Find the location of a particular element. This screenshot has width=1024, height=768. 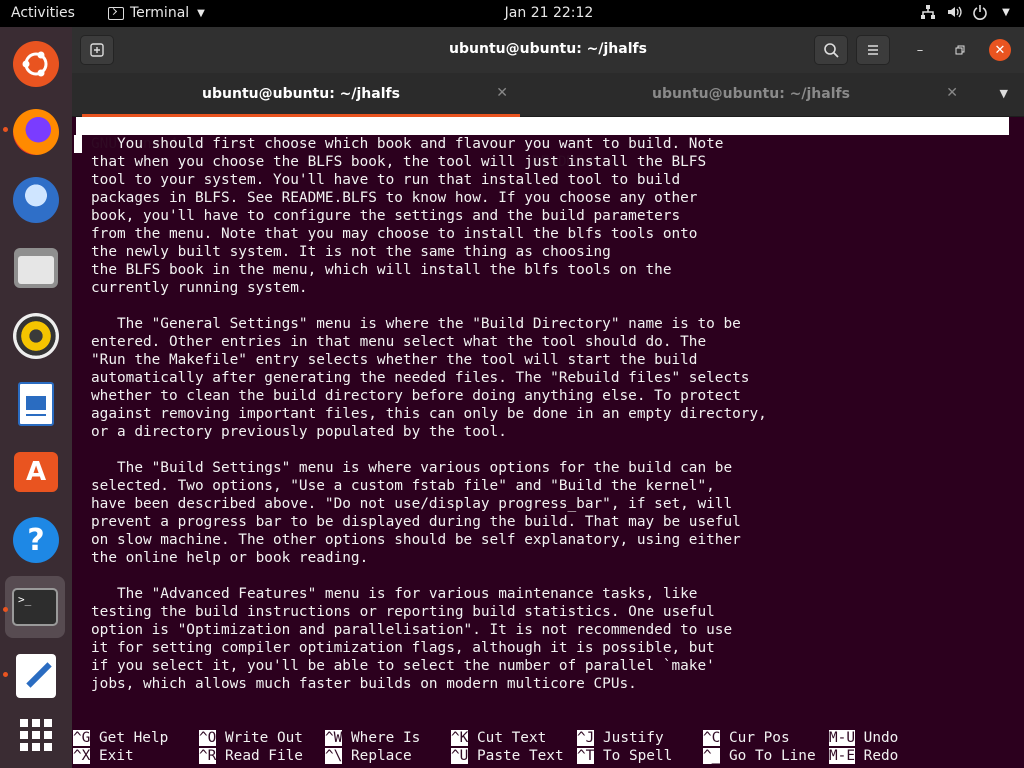

dock-software: A is located at coordinates (36, 472).